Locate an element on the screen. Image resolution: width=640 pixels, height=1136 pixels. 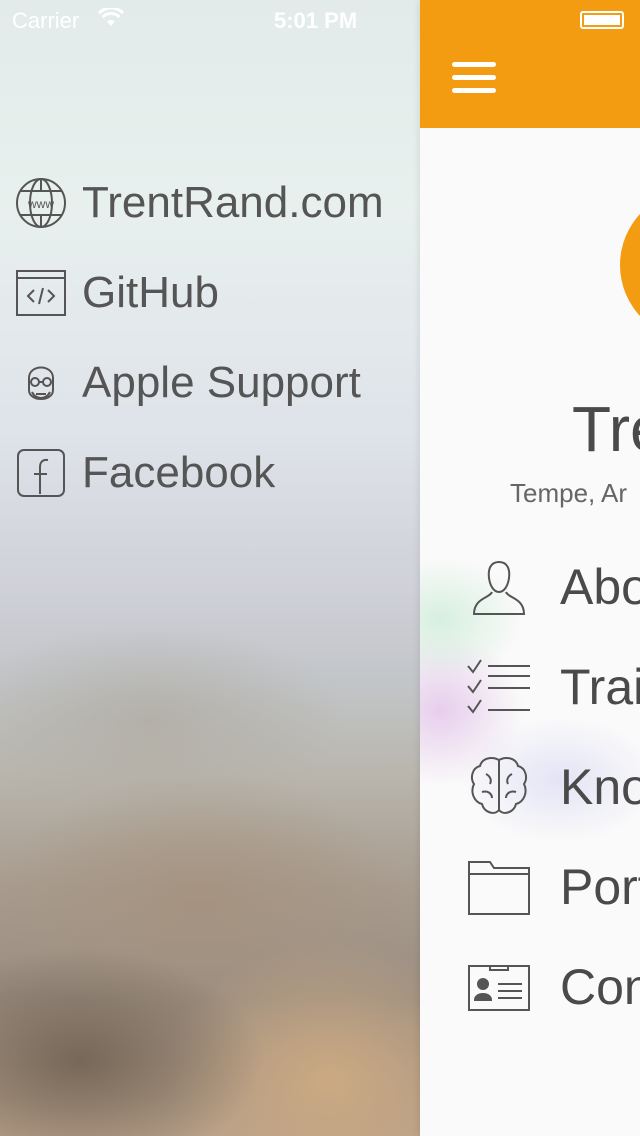
hamburger-menu-icon is located at coordinates (474, 80).